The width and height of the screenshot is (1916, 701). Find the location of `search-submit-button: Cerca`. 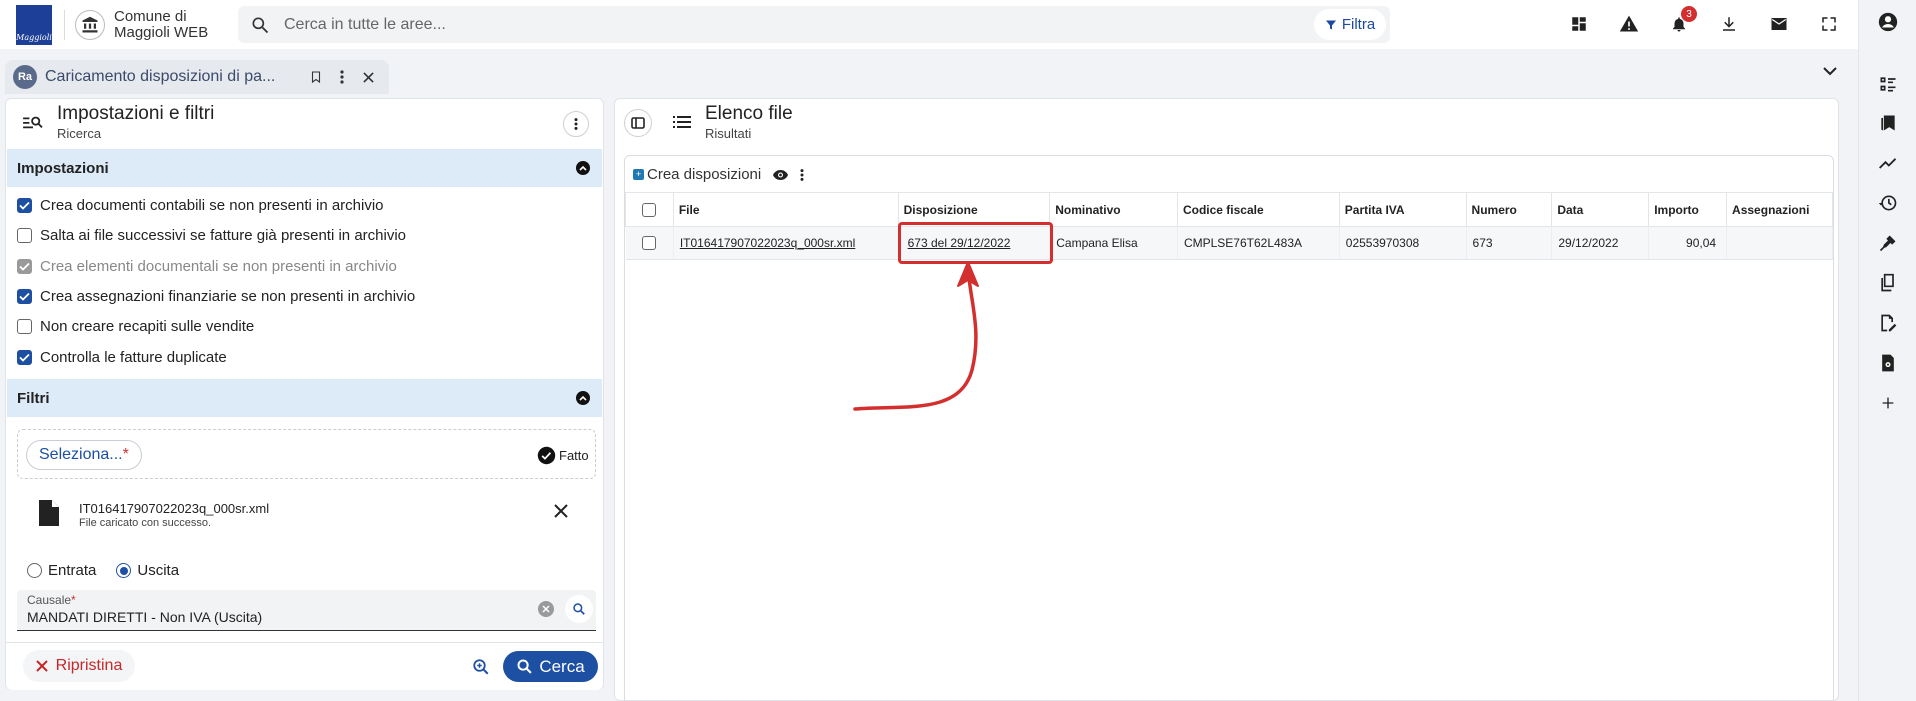

search-submit-button: Cerca is located at coordinates (550, 666).